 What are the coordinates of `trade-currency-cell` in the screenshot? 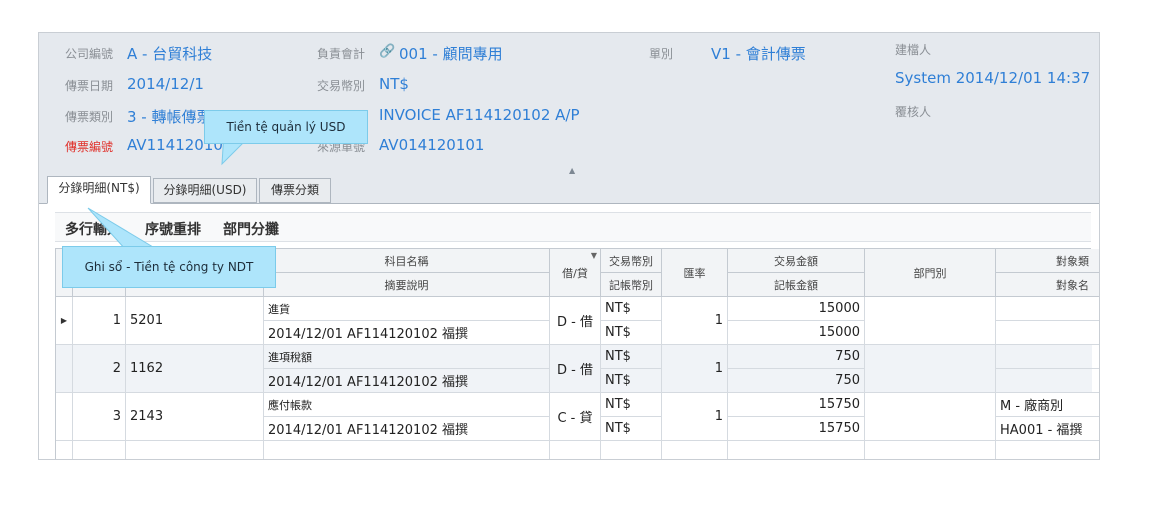 It's located at (631, 450).